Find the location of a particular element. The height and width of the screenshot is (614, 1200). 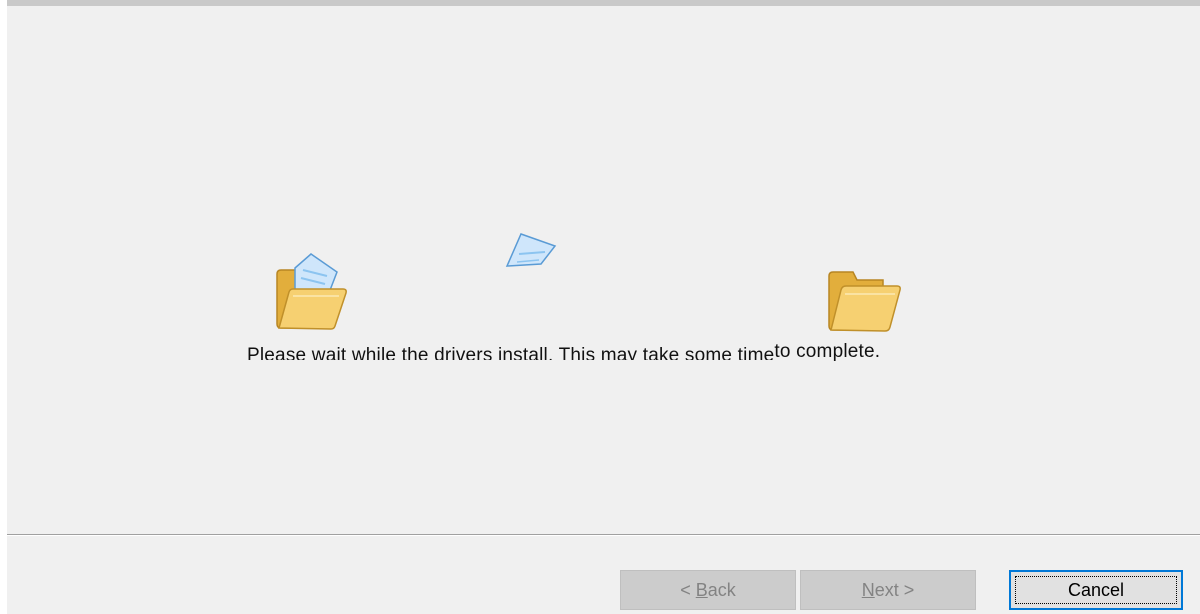

flying-document-icon is located at coordinates (531, 250).